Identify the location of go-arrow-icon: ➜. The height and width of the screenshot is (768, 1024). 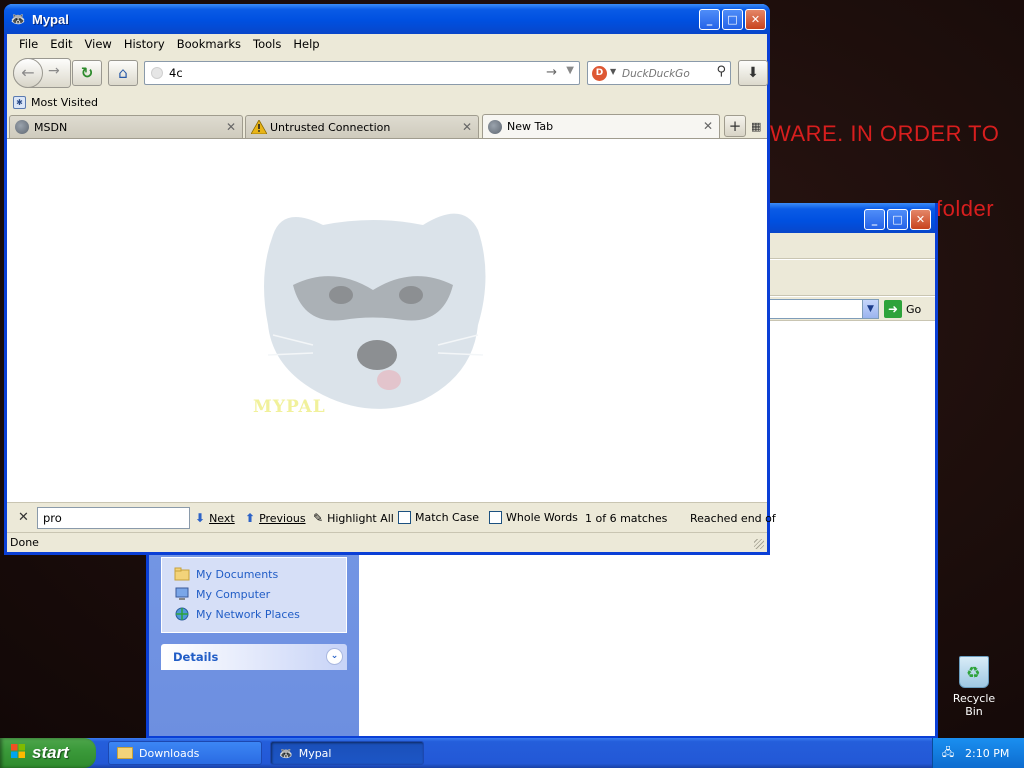
(893, 309).